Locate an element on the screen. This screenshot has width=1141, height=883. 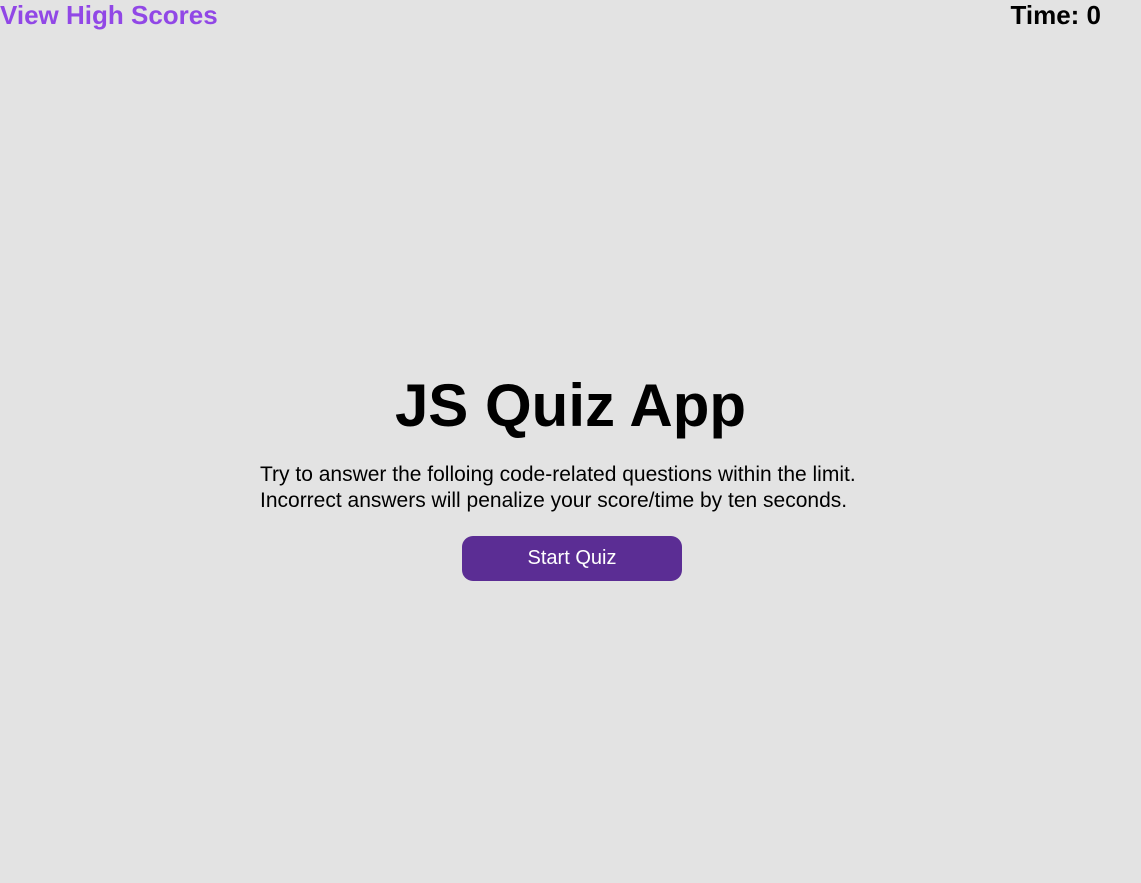
timer-display: Time: 0 is located at coordinates (1055, 15).